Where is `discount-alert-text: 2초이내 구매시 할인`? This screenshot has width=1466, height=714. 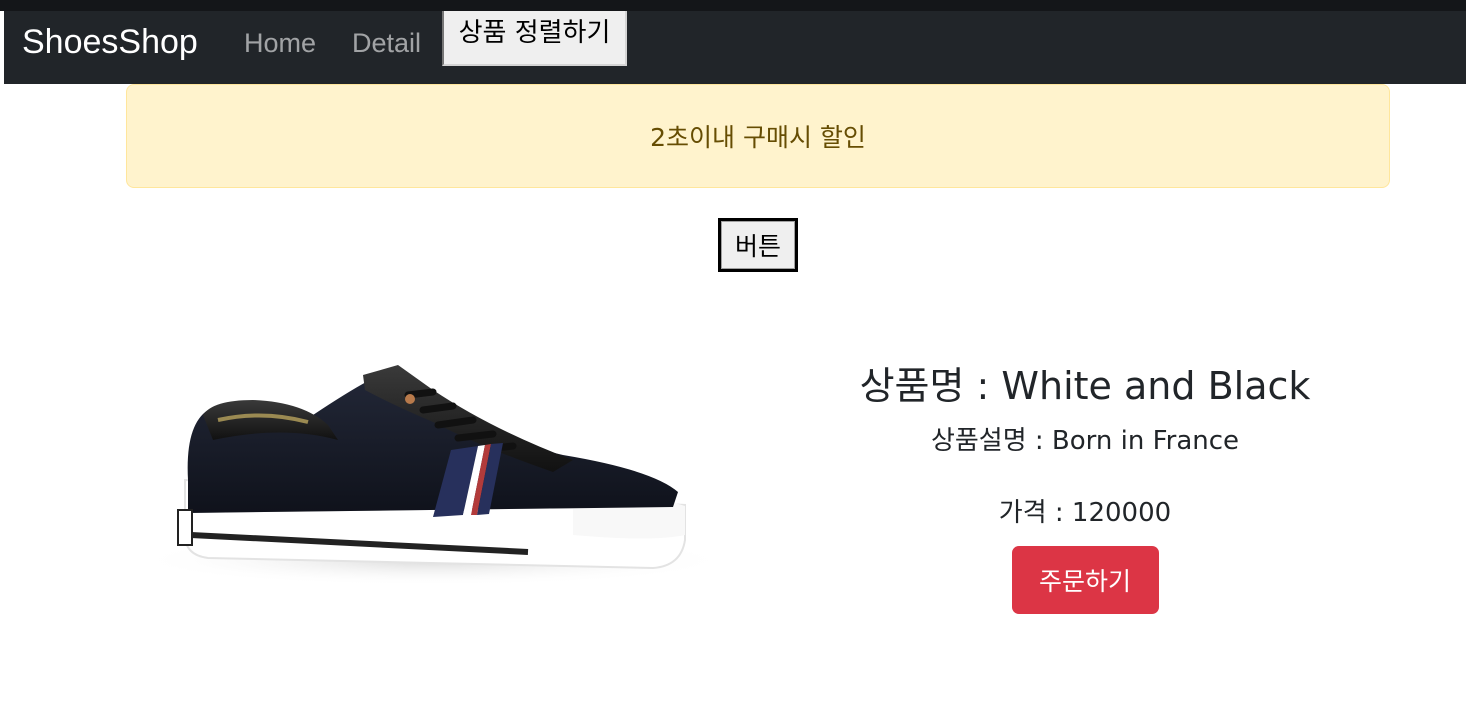
discount-alert-text: 2초이내 구매시 할인 is located at coordinates (758, 137).